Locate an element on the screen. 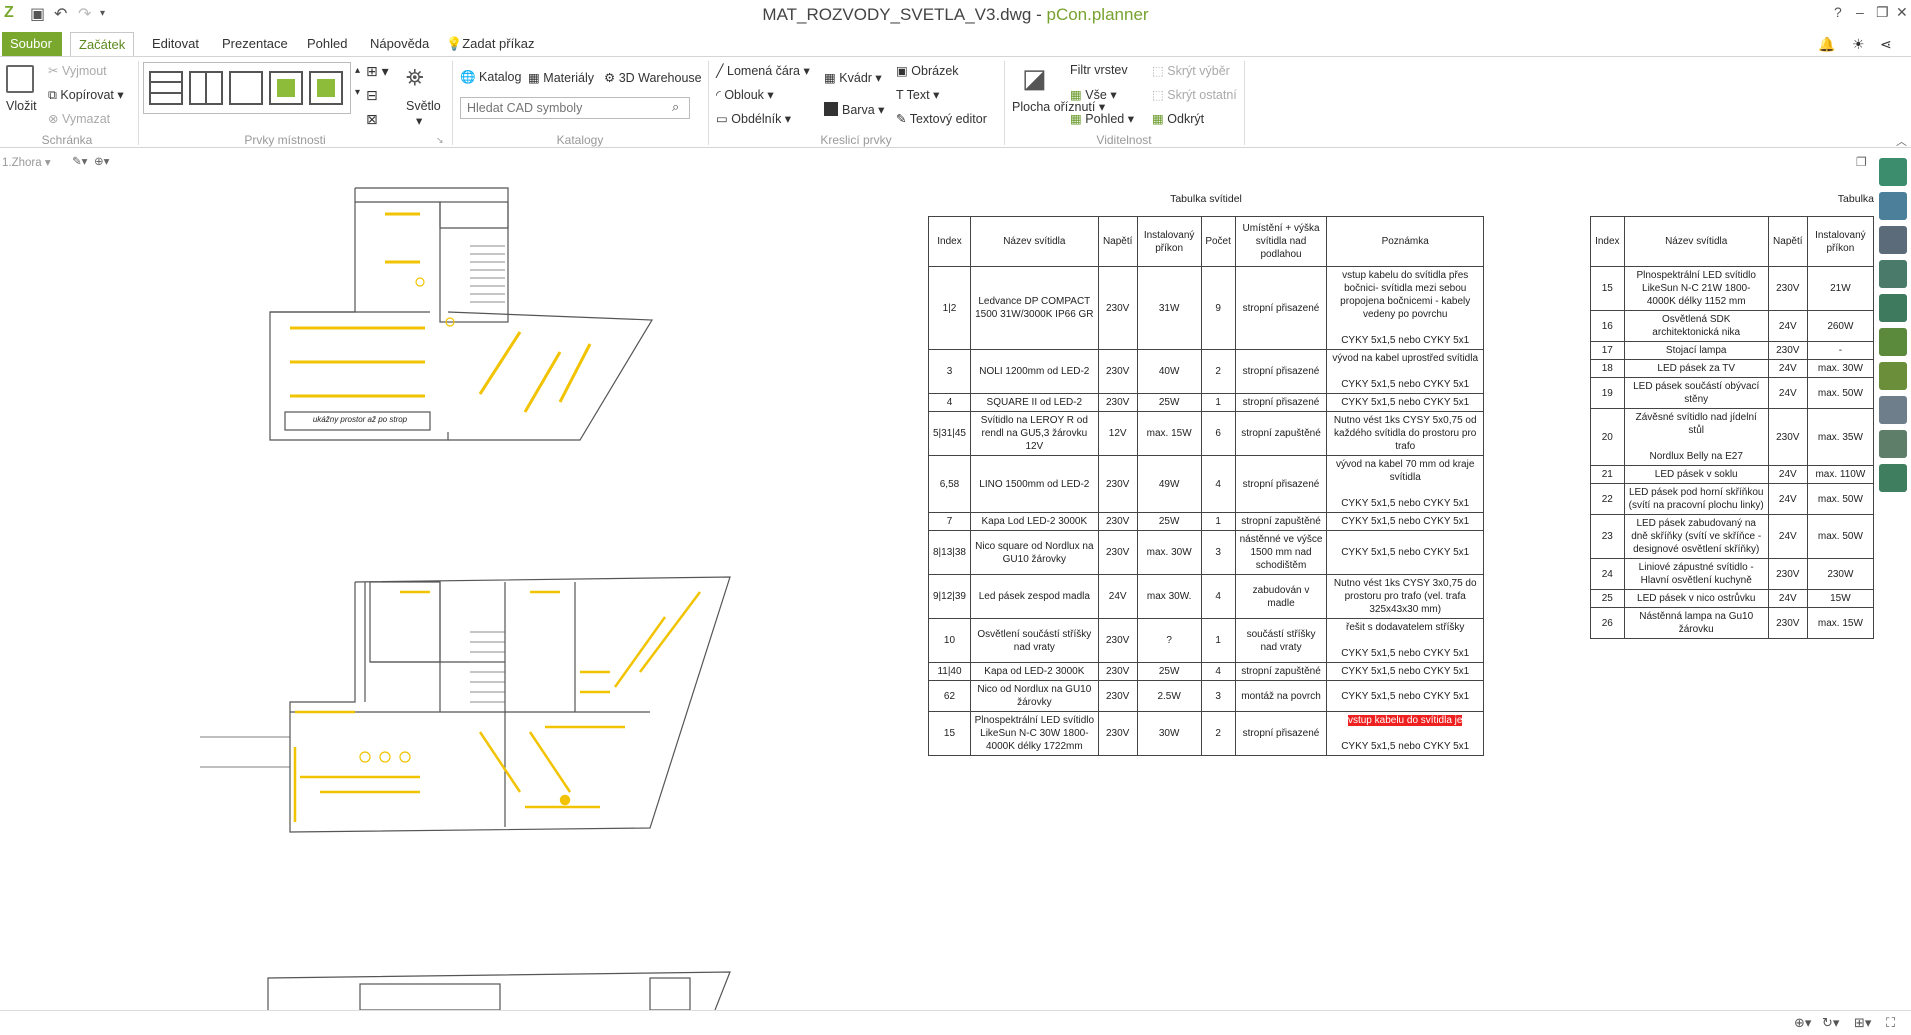 The image size is (1911, 1035). tab-start: Začátek is located at coordinates (102, 44).